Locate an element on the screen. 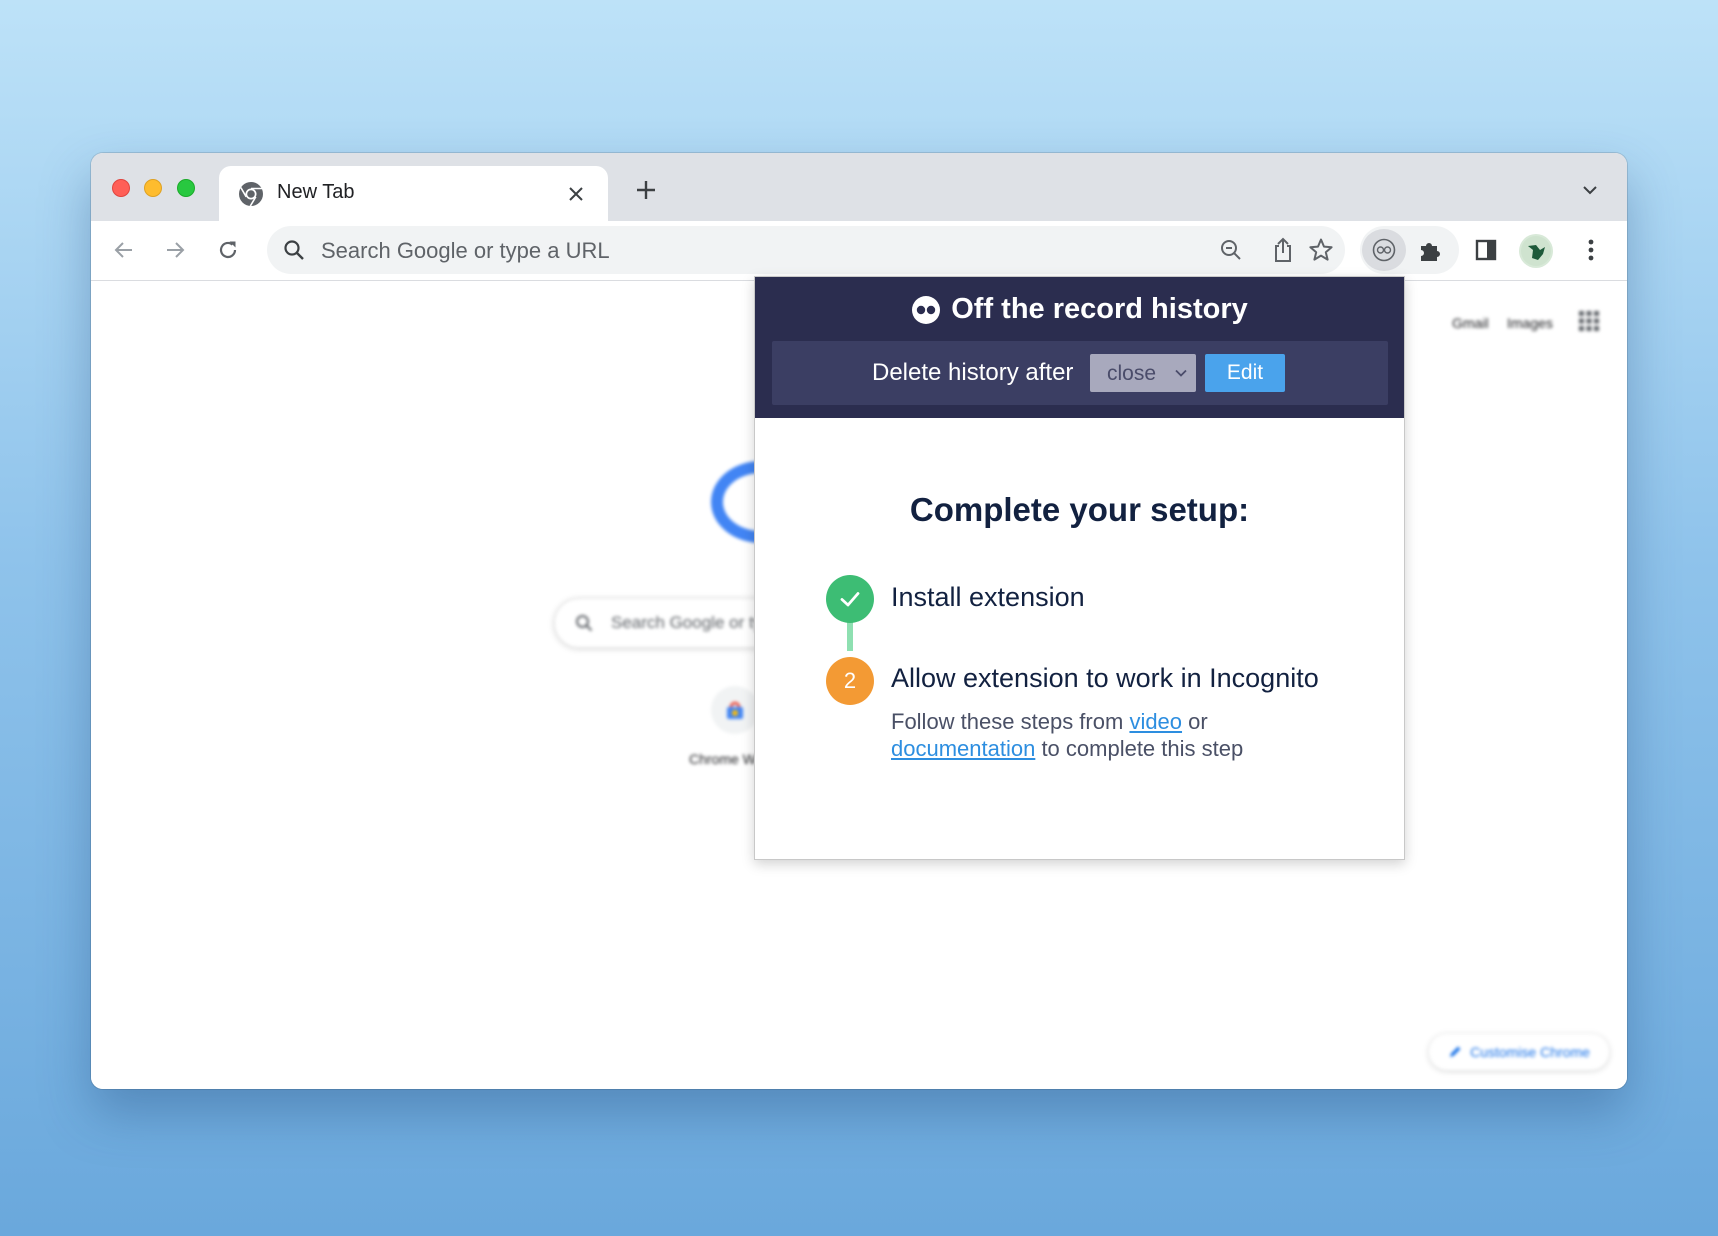 This screenshot has width=1718, height=1236. tab-title: New Tab is located at coordinates (316, 192).